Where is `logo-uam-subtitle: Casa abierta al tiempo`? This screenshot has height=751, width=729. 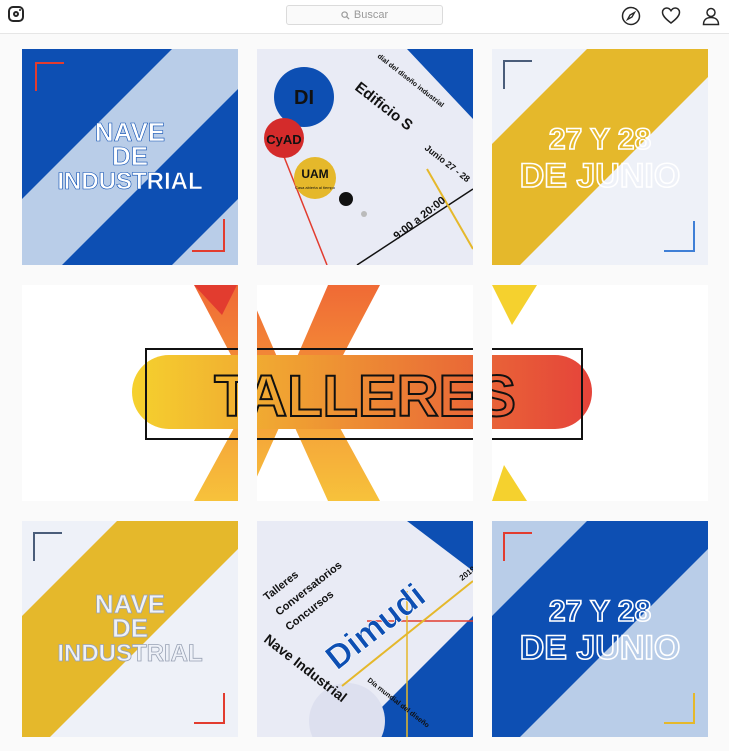
logo-uam-subtitle: Casa abierta al tiempo is located at coordinates (315, 187).